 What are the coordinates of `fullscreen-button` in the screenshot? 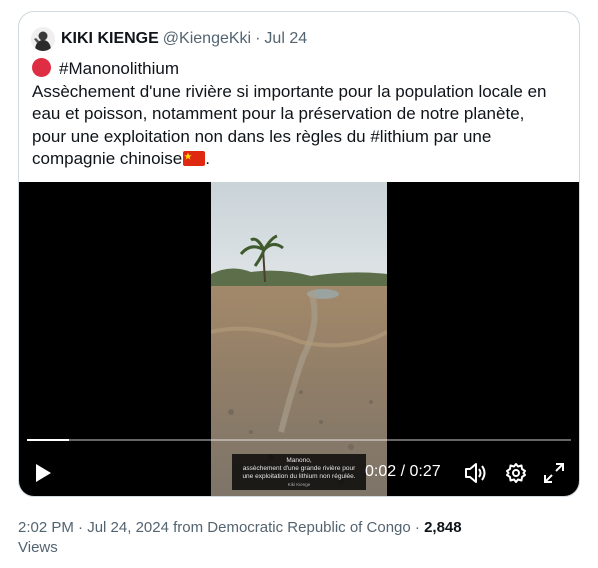 It's located at (554, 473).